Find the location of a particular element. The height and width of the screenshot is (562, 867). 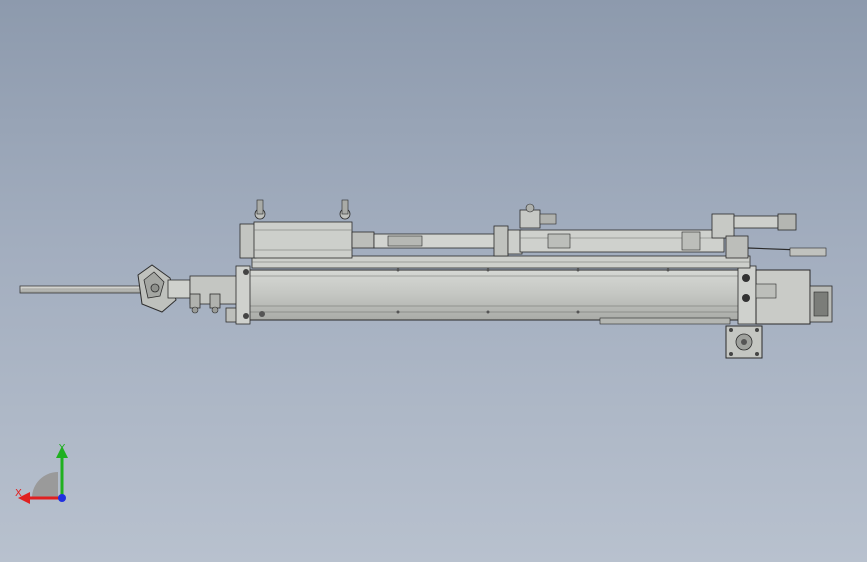

main-actuator-body is located at coordinates (496, 295).